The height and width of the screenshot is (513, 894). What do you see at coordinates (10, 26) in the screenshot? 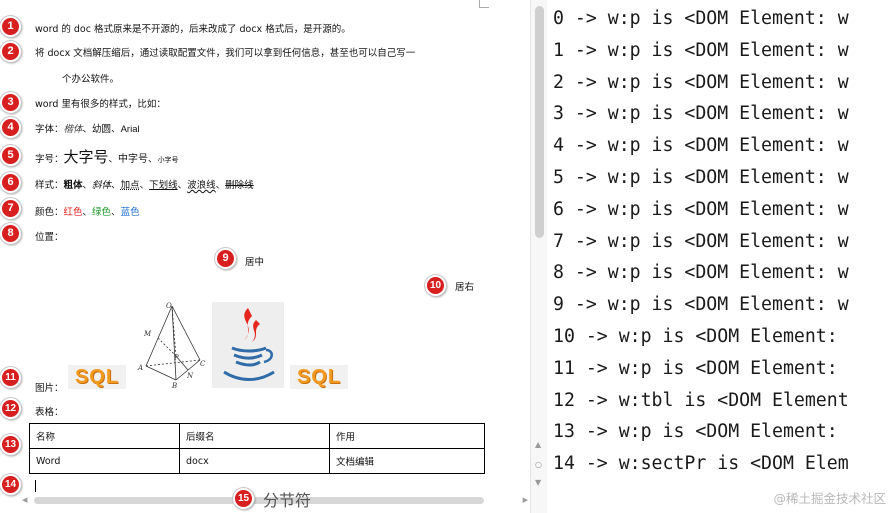
I see `annotation-badge: 1` at bounding box center [10, 26].